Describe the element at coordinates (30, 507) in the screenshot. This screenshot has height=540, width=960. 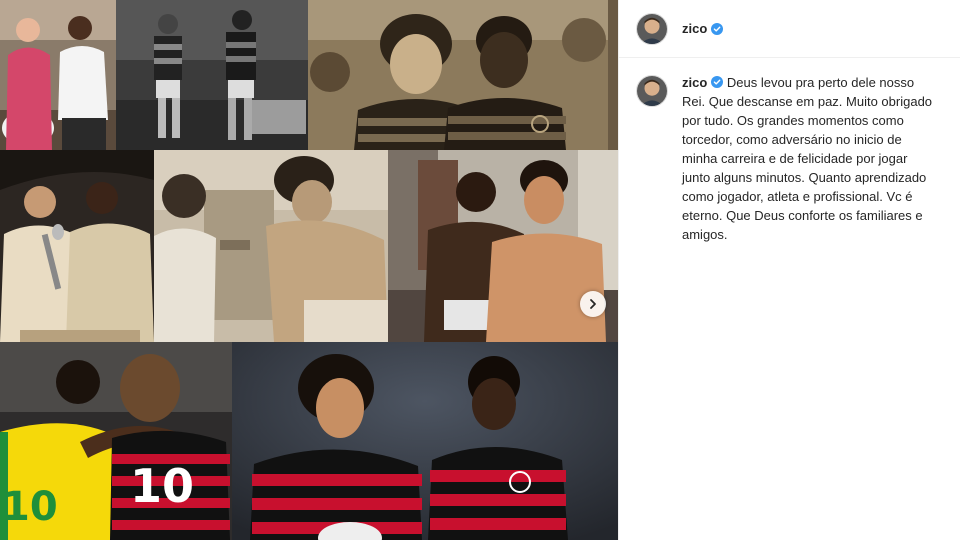
I see `jersey-number-left: 10` at that location.